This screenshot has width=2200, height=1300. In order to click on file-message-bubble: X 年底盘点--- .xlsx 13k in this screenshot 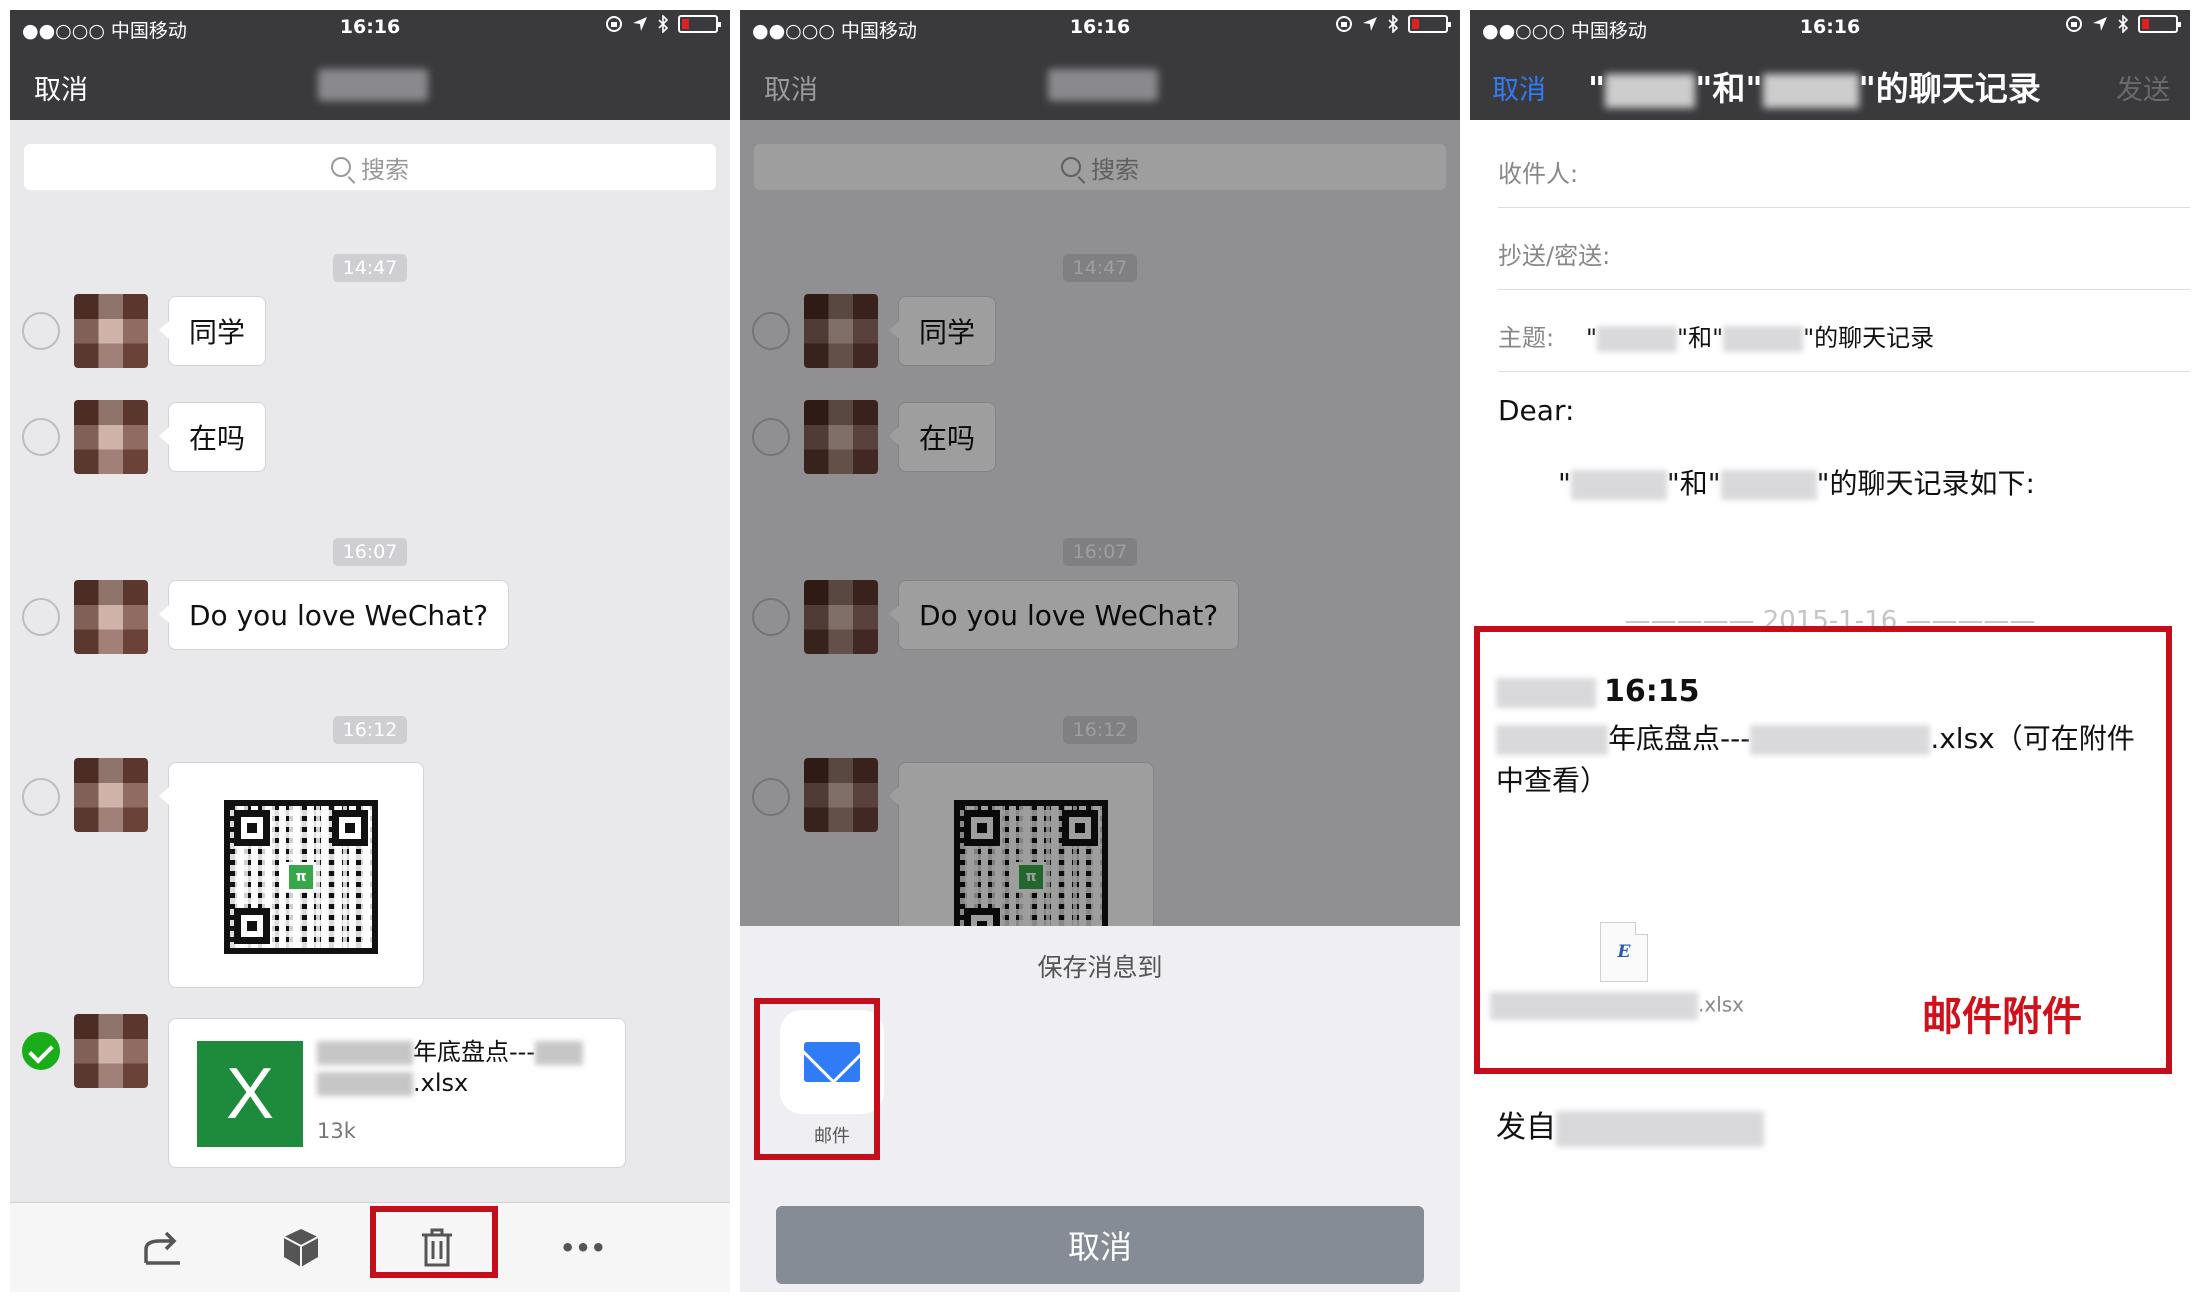, I will do `click(397, 1093)`.